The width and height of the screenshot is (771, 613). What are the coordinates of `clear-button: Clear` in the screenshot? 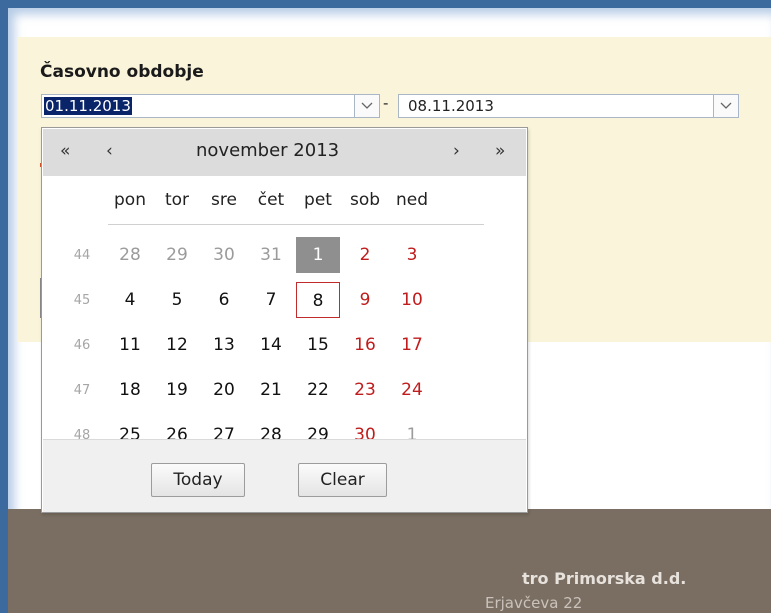 It's located at (342, 480).